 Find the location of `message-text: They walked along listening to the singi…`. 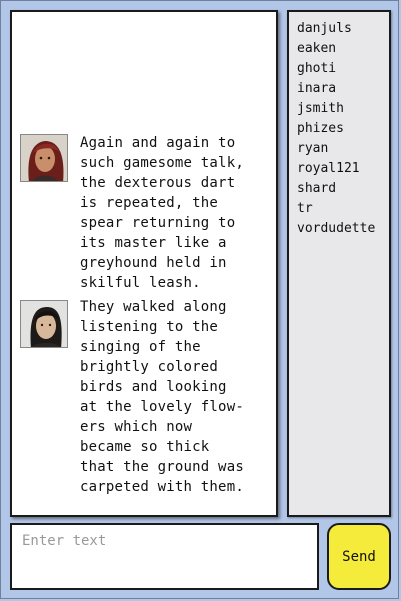

message-text: They walked along listening to the singi… is located at coordinates (162, 397).